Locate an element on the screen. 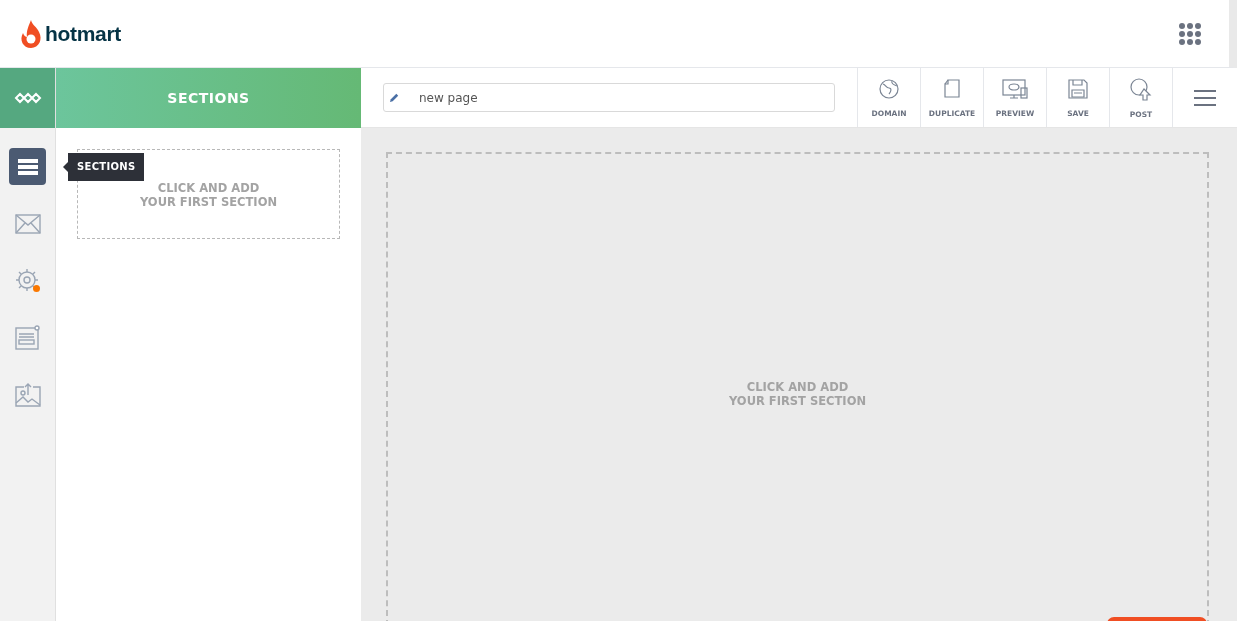  flame-logo-icon is located at coordinates (31, 33).